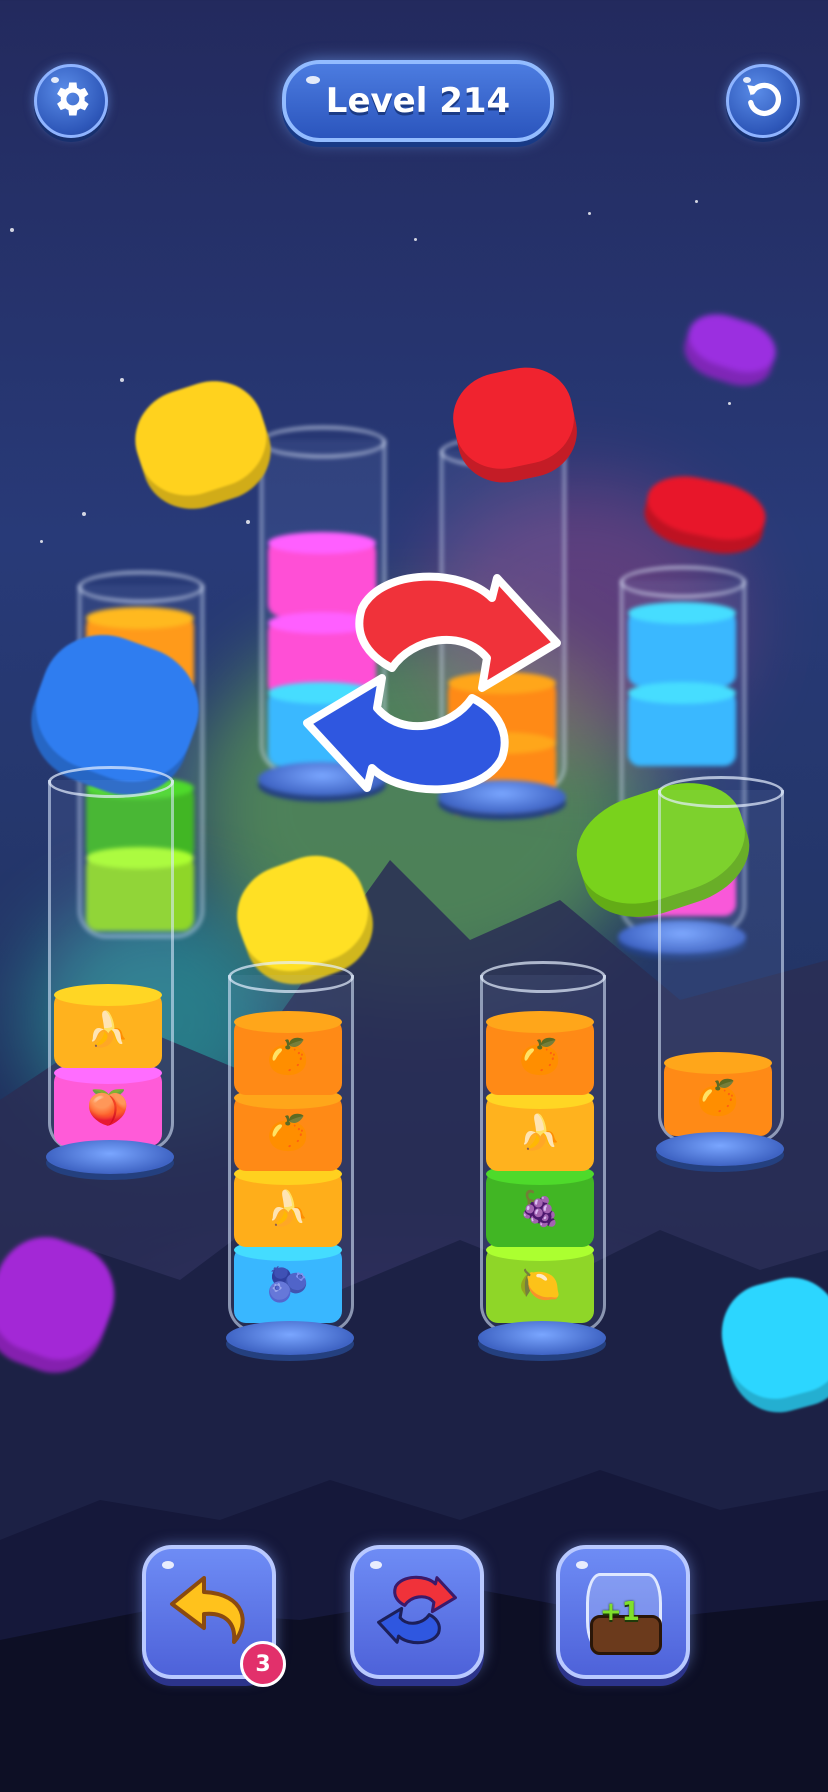  What do you see at coordinates (263, 1664) in the screenshot?
I see `undo-count-badge: 3` at bounding box center [263, 1664].